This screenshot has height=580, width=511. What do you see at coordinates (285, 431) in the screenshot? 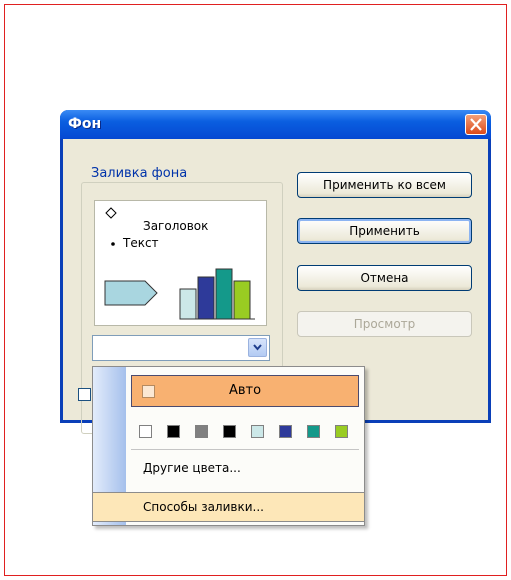
I see `swatch-navy` at bounding box center [285, 431].